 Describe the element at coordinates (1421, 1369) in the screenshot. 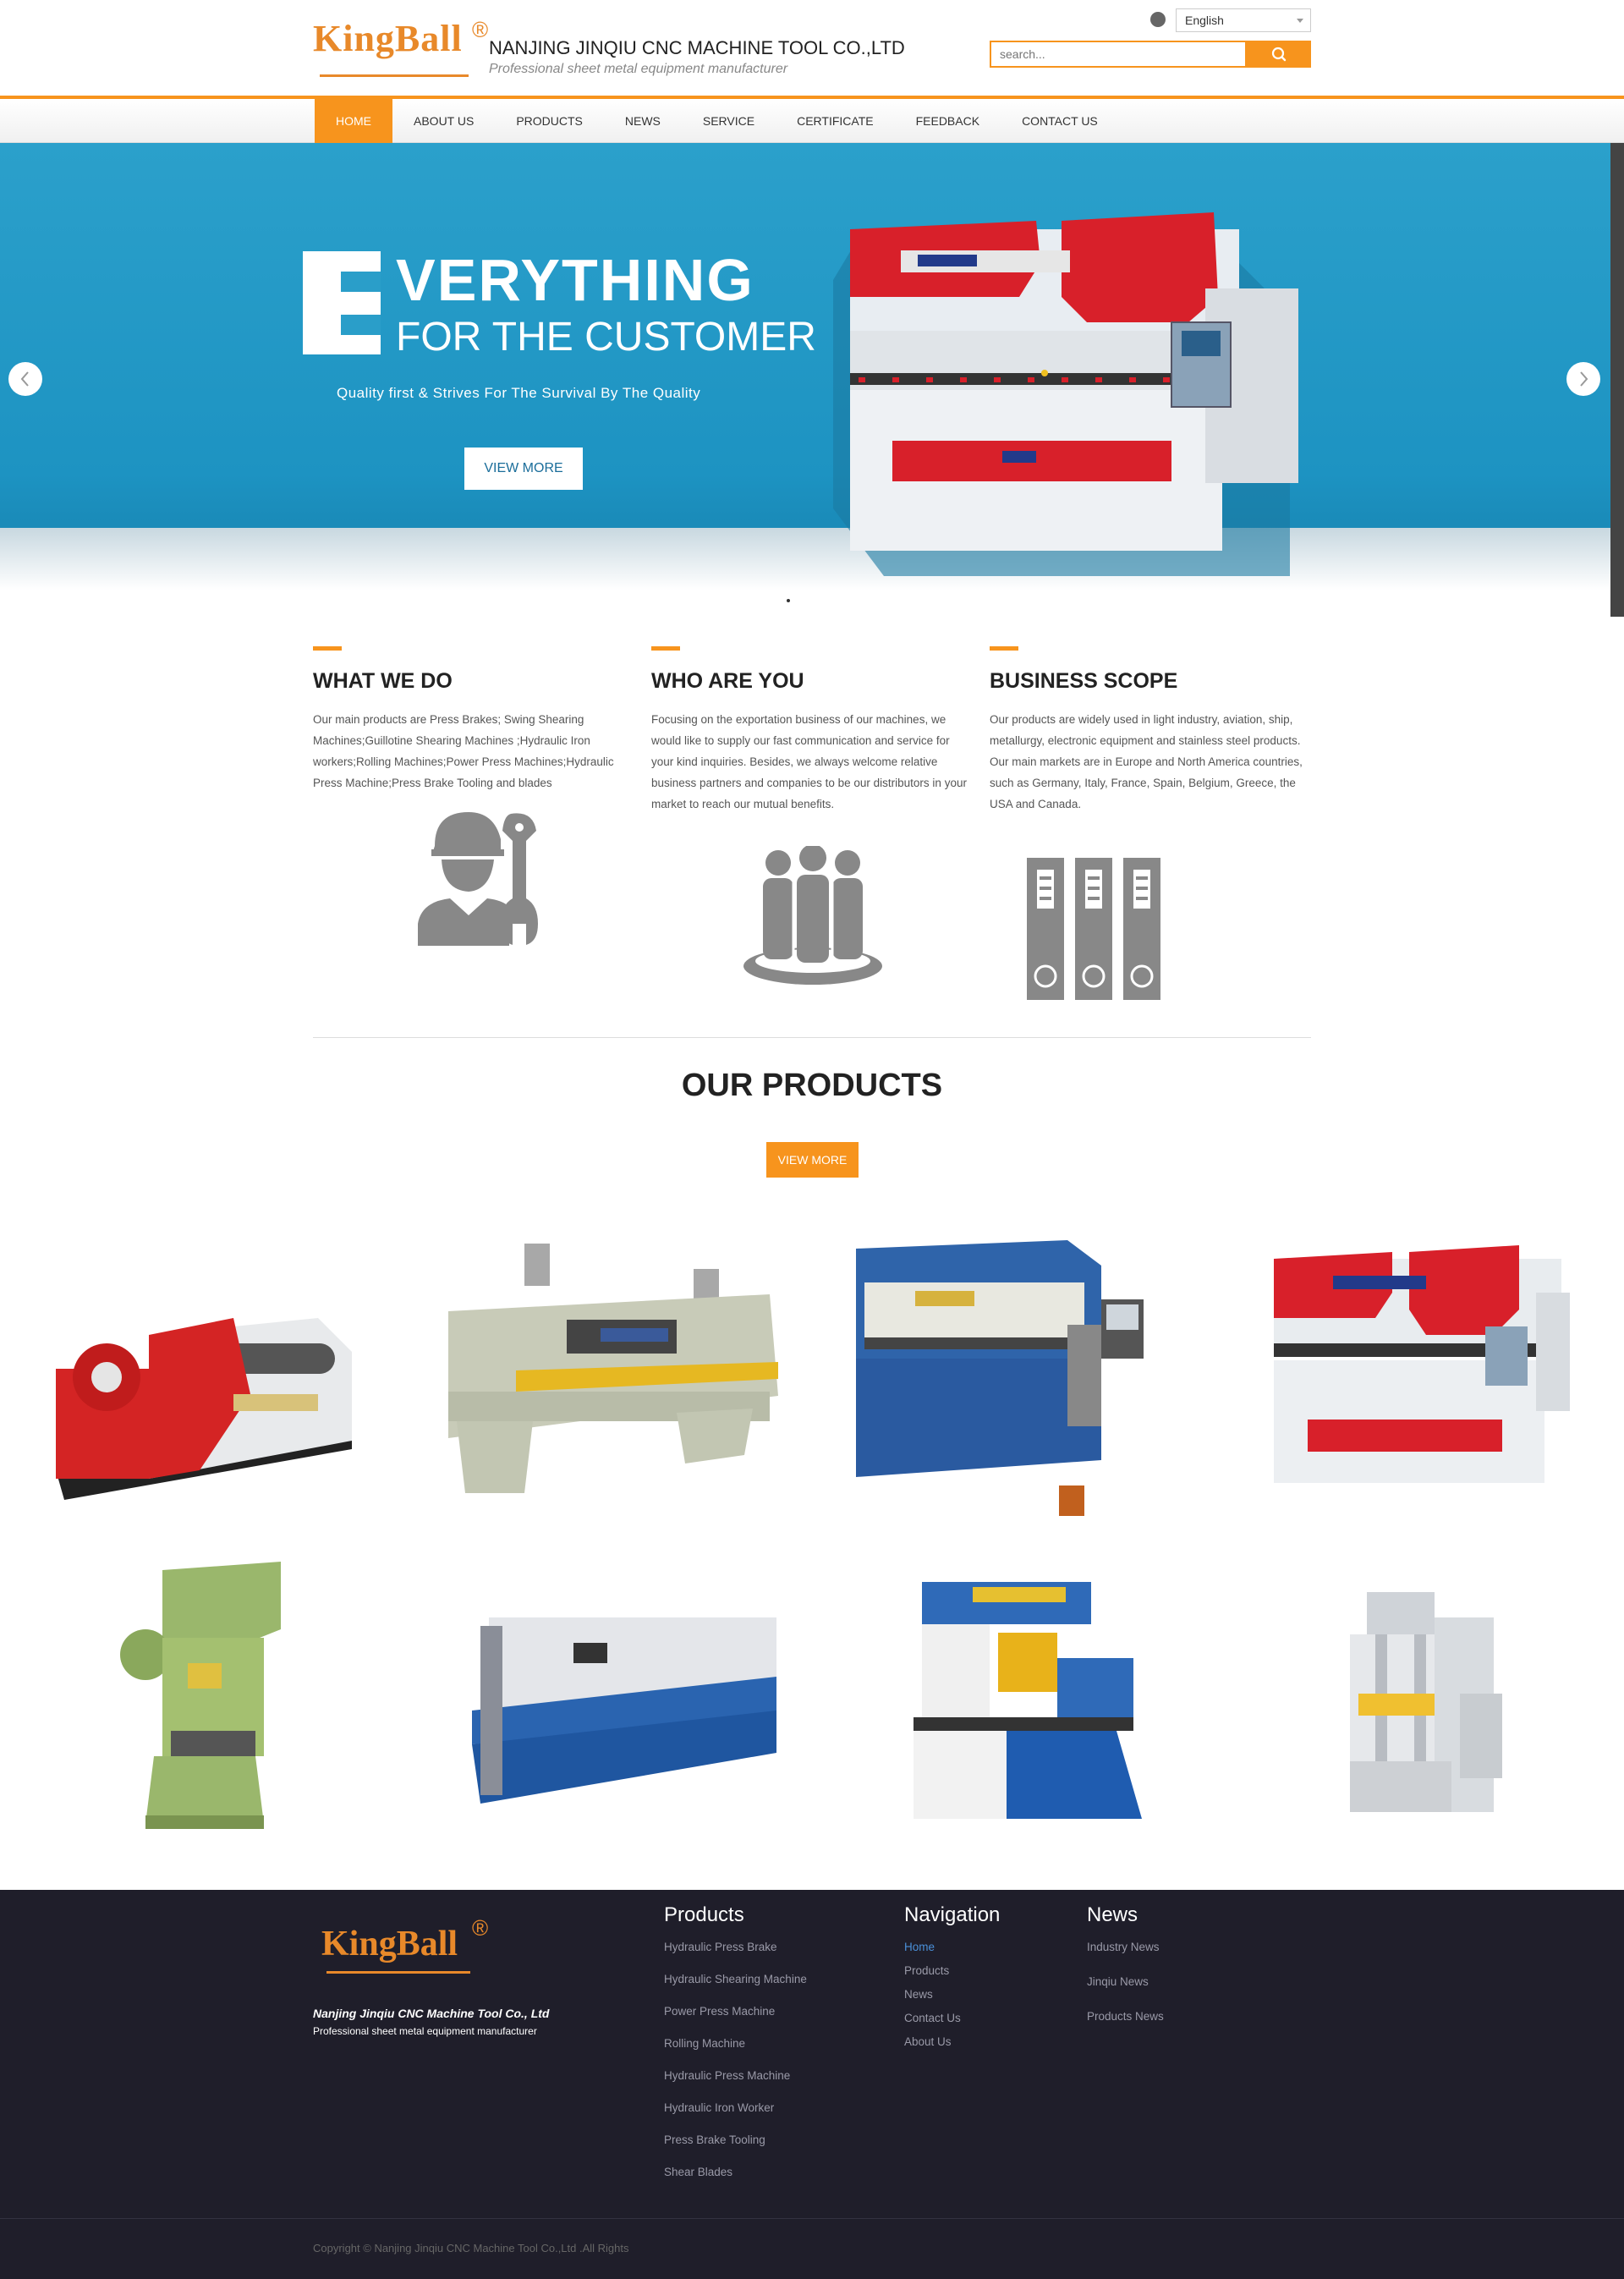

I see `product-press-brake-red` at that location.